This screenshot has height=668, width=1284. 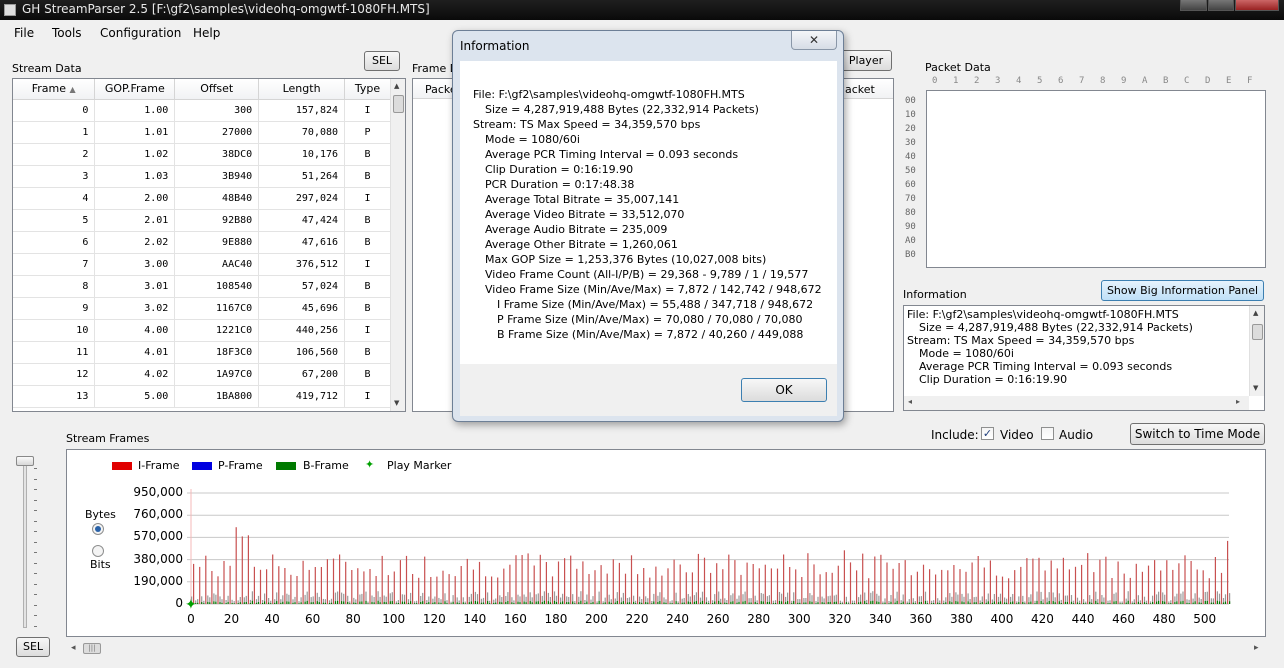 I want to click on maximize-button, so click(x=1221, y=5).